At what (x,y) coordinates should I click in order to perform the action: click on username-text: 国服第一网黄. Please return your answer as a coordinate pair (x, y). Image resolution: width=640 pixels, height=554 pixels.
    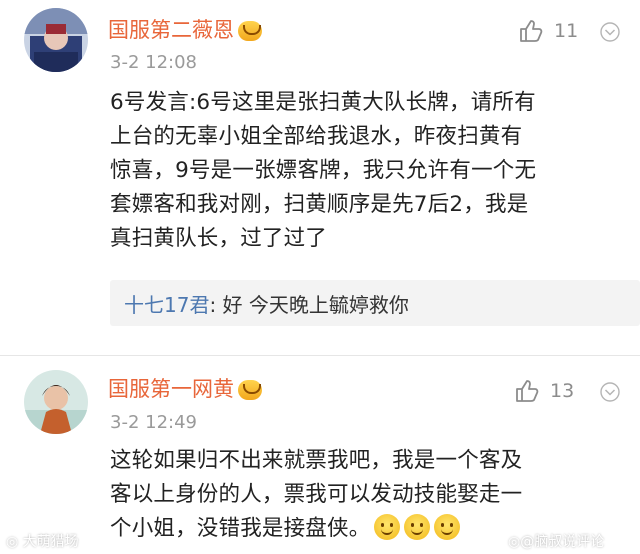
    Looking at the image, I should click on (171, 389).